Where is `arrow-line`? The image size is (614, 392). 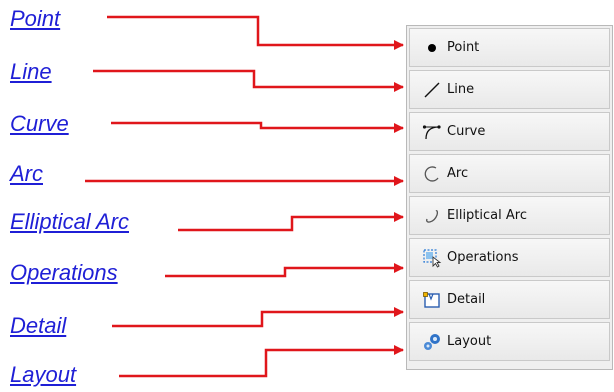 arrow-line is located at coordinates (248, 80).